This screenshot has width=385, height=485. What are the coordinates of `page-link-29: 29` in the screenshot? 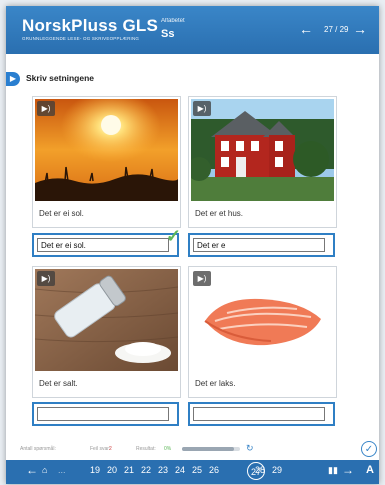 It's located at (277, 470).